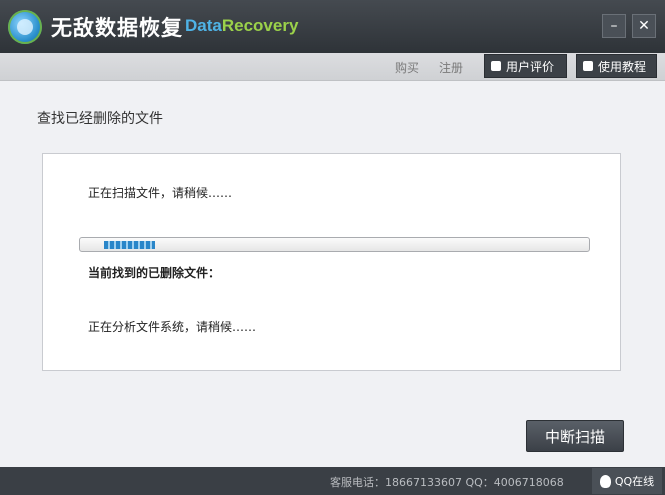  Describe the element at coordinates (588, 66) in the screenshot. I see `help-icon` at that location.